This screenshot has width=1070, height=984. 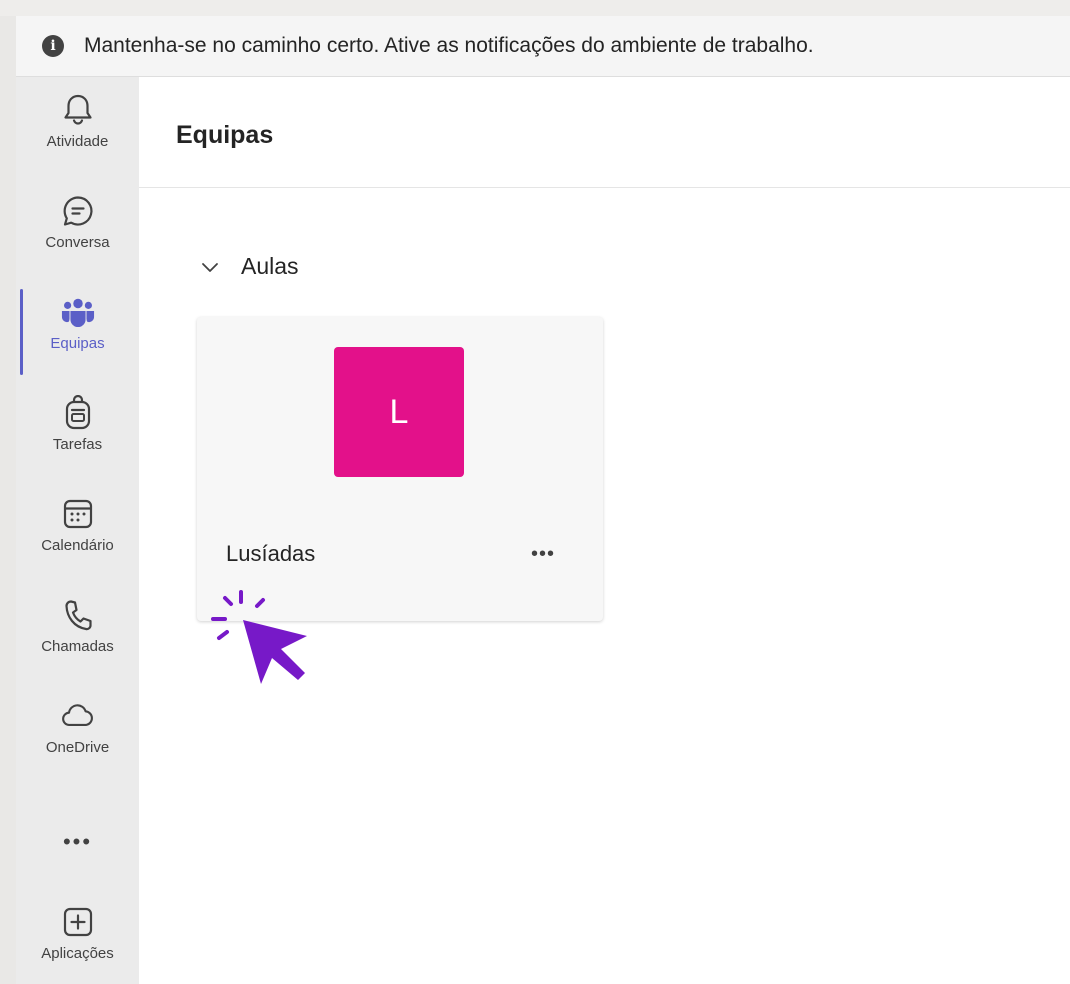 I want to click on bell-icon, so click(x=78, y=110).